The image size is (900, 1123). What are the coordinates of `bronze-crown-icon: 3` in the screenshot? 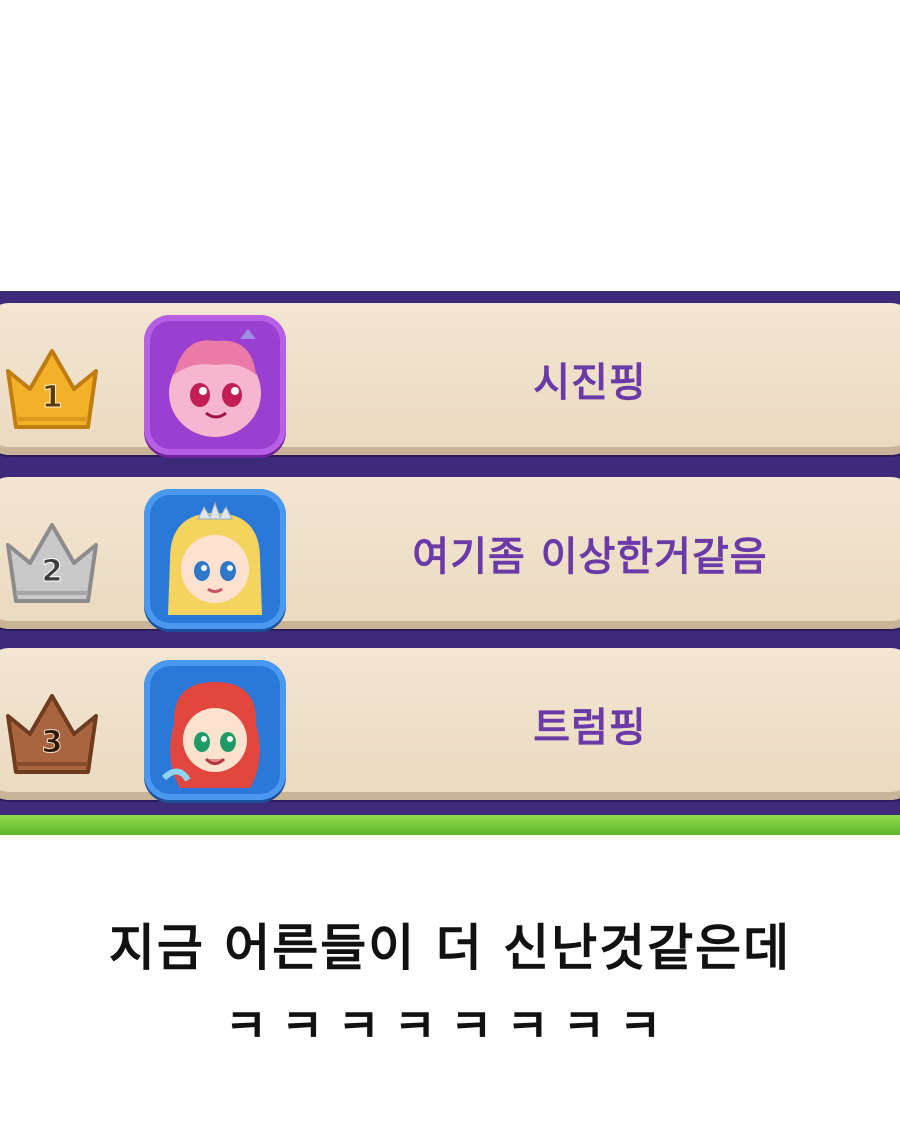 It's located at (52, 732).